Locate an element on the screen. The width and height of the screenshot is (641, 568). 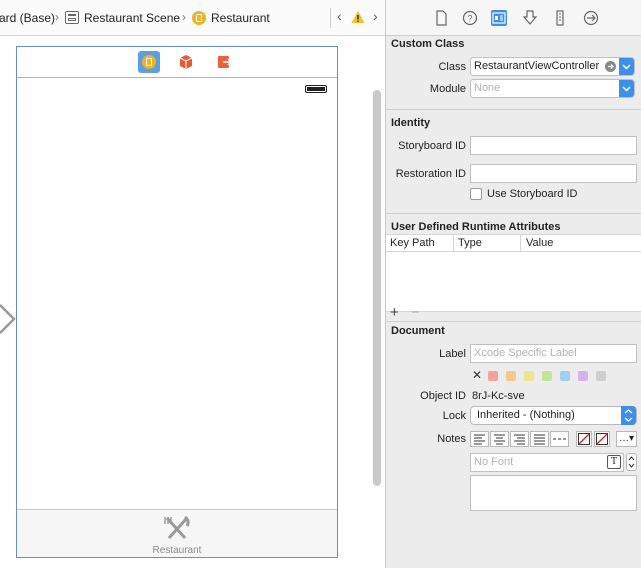
remove-attribute-icon: − is located at coordinates (415, 312).